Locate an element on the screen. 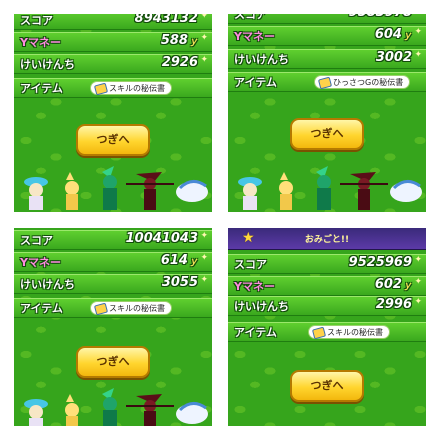 The width and height of the screenshot is (440, 440). money-row: Yマネー 614ｙ ✦ is located at coordinates (113, 262).